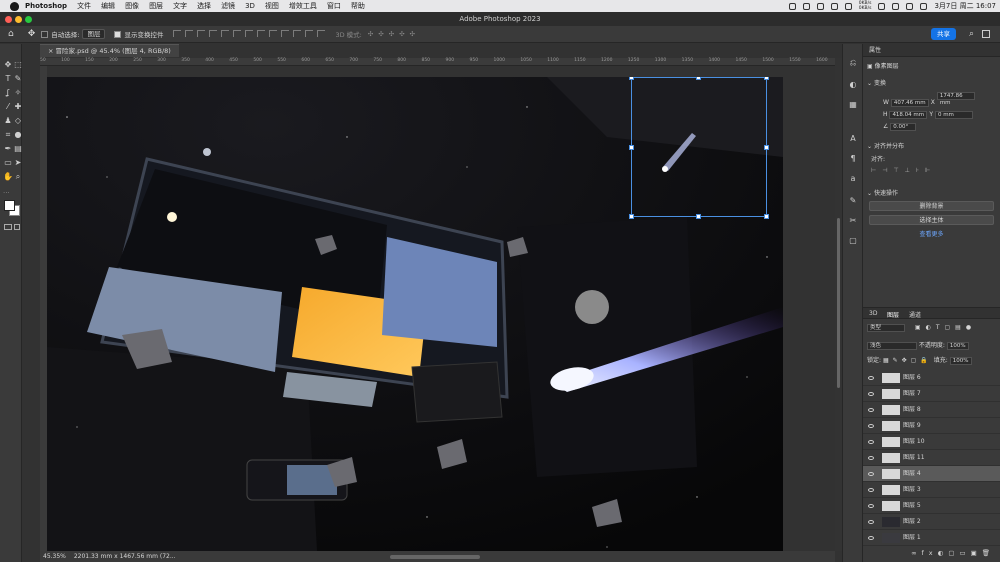  Describe the element at coordinates (285, 33) in the screenshot. I see `distribute-4-icon` at that location.